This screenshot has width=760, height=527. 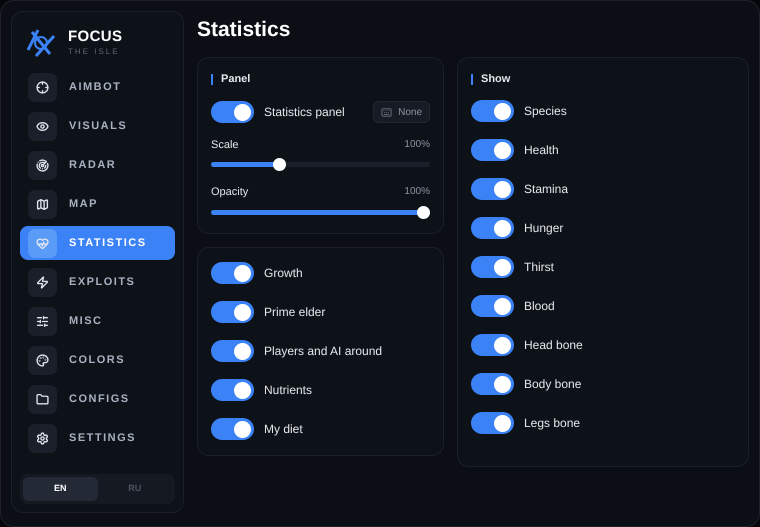 What do you see at coordinates (244, 30) in the screenshot?
I see `page-title: Statistics` at bounding box center [244, 30].